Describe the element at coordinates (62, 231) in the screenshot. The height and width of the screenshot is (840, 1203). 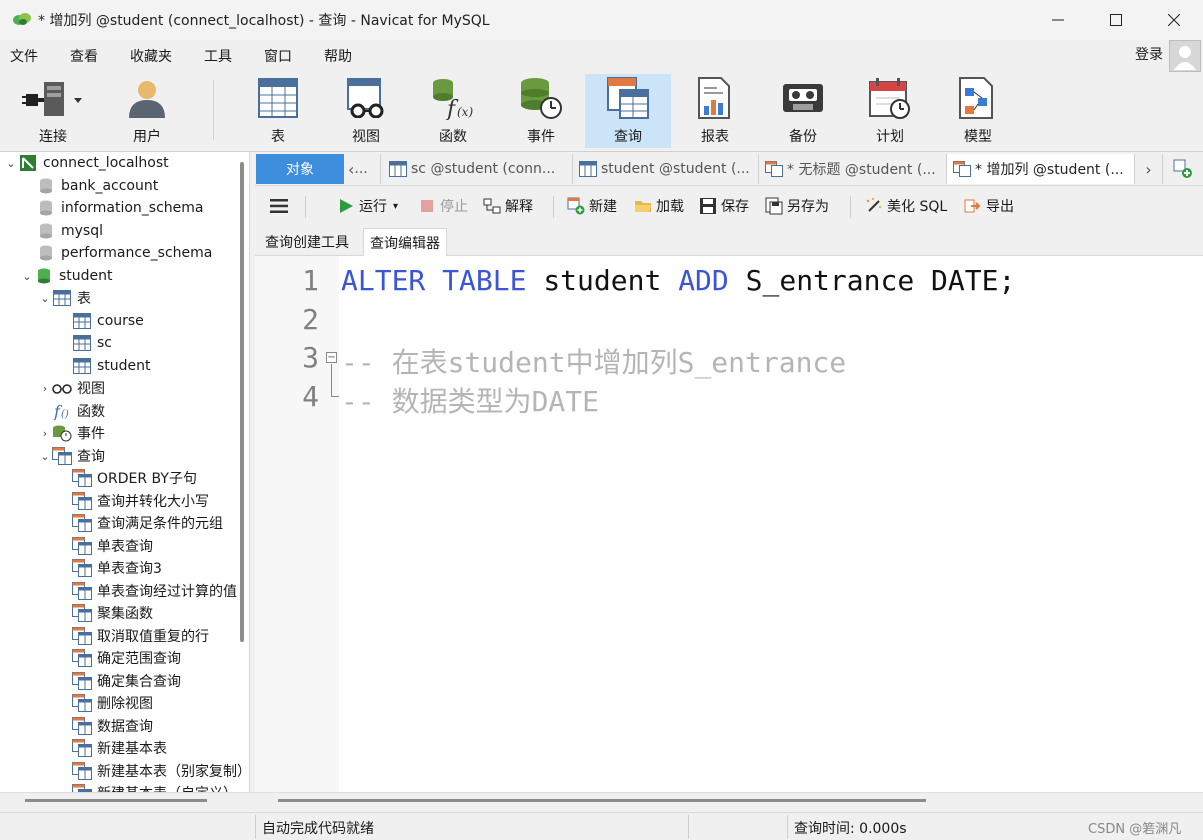
I see `tree-db-mysql: mysql` at that location.